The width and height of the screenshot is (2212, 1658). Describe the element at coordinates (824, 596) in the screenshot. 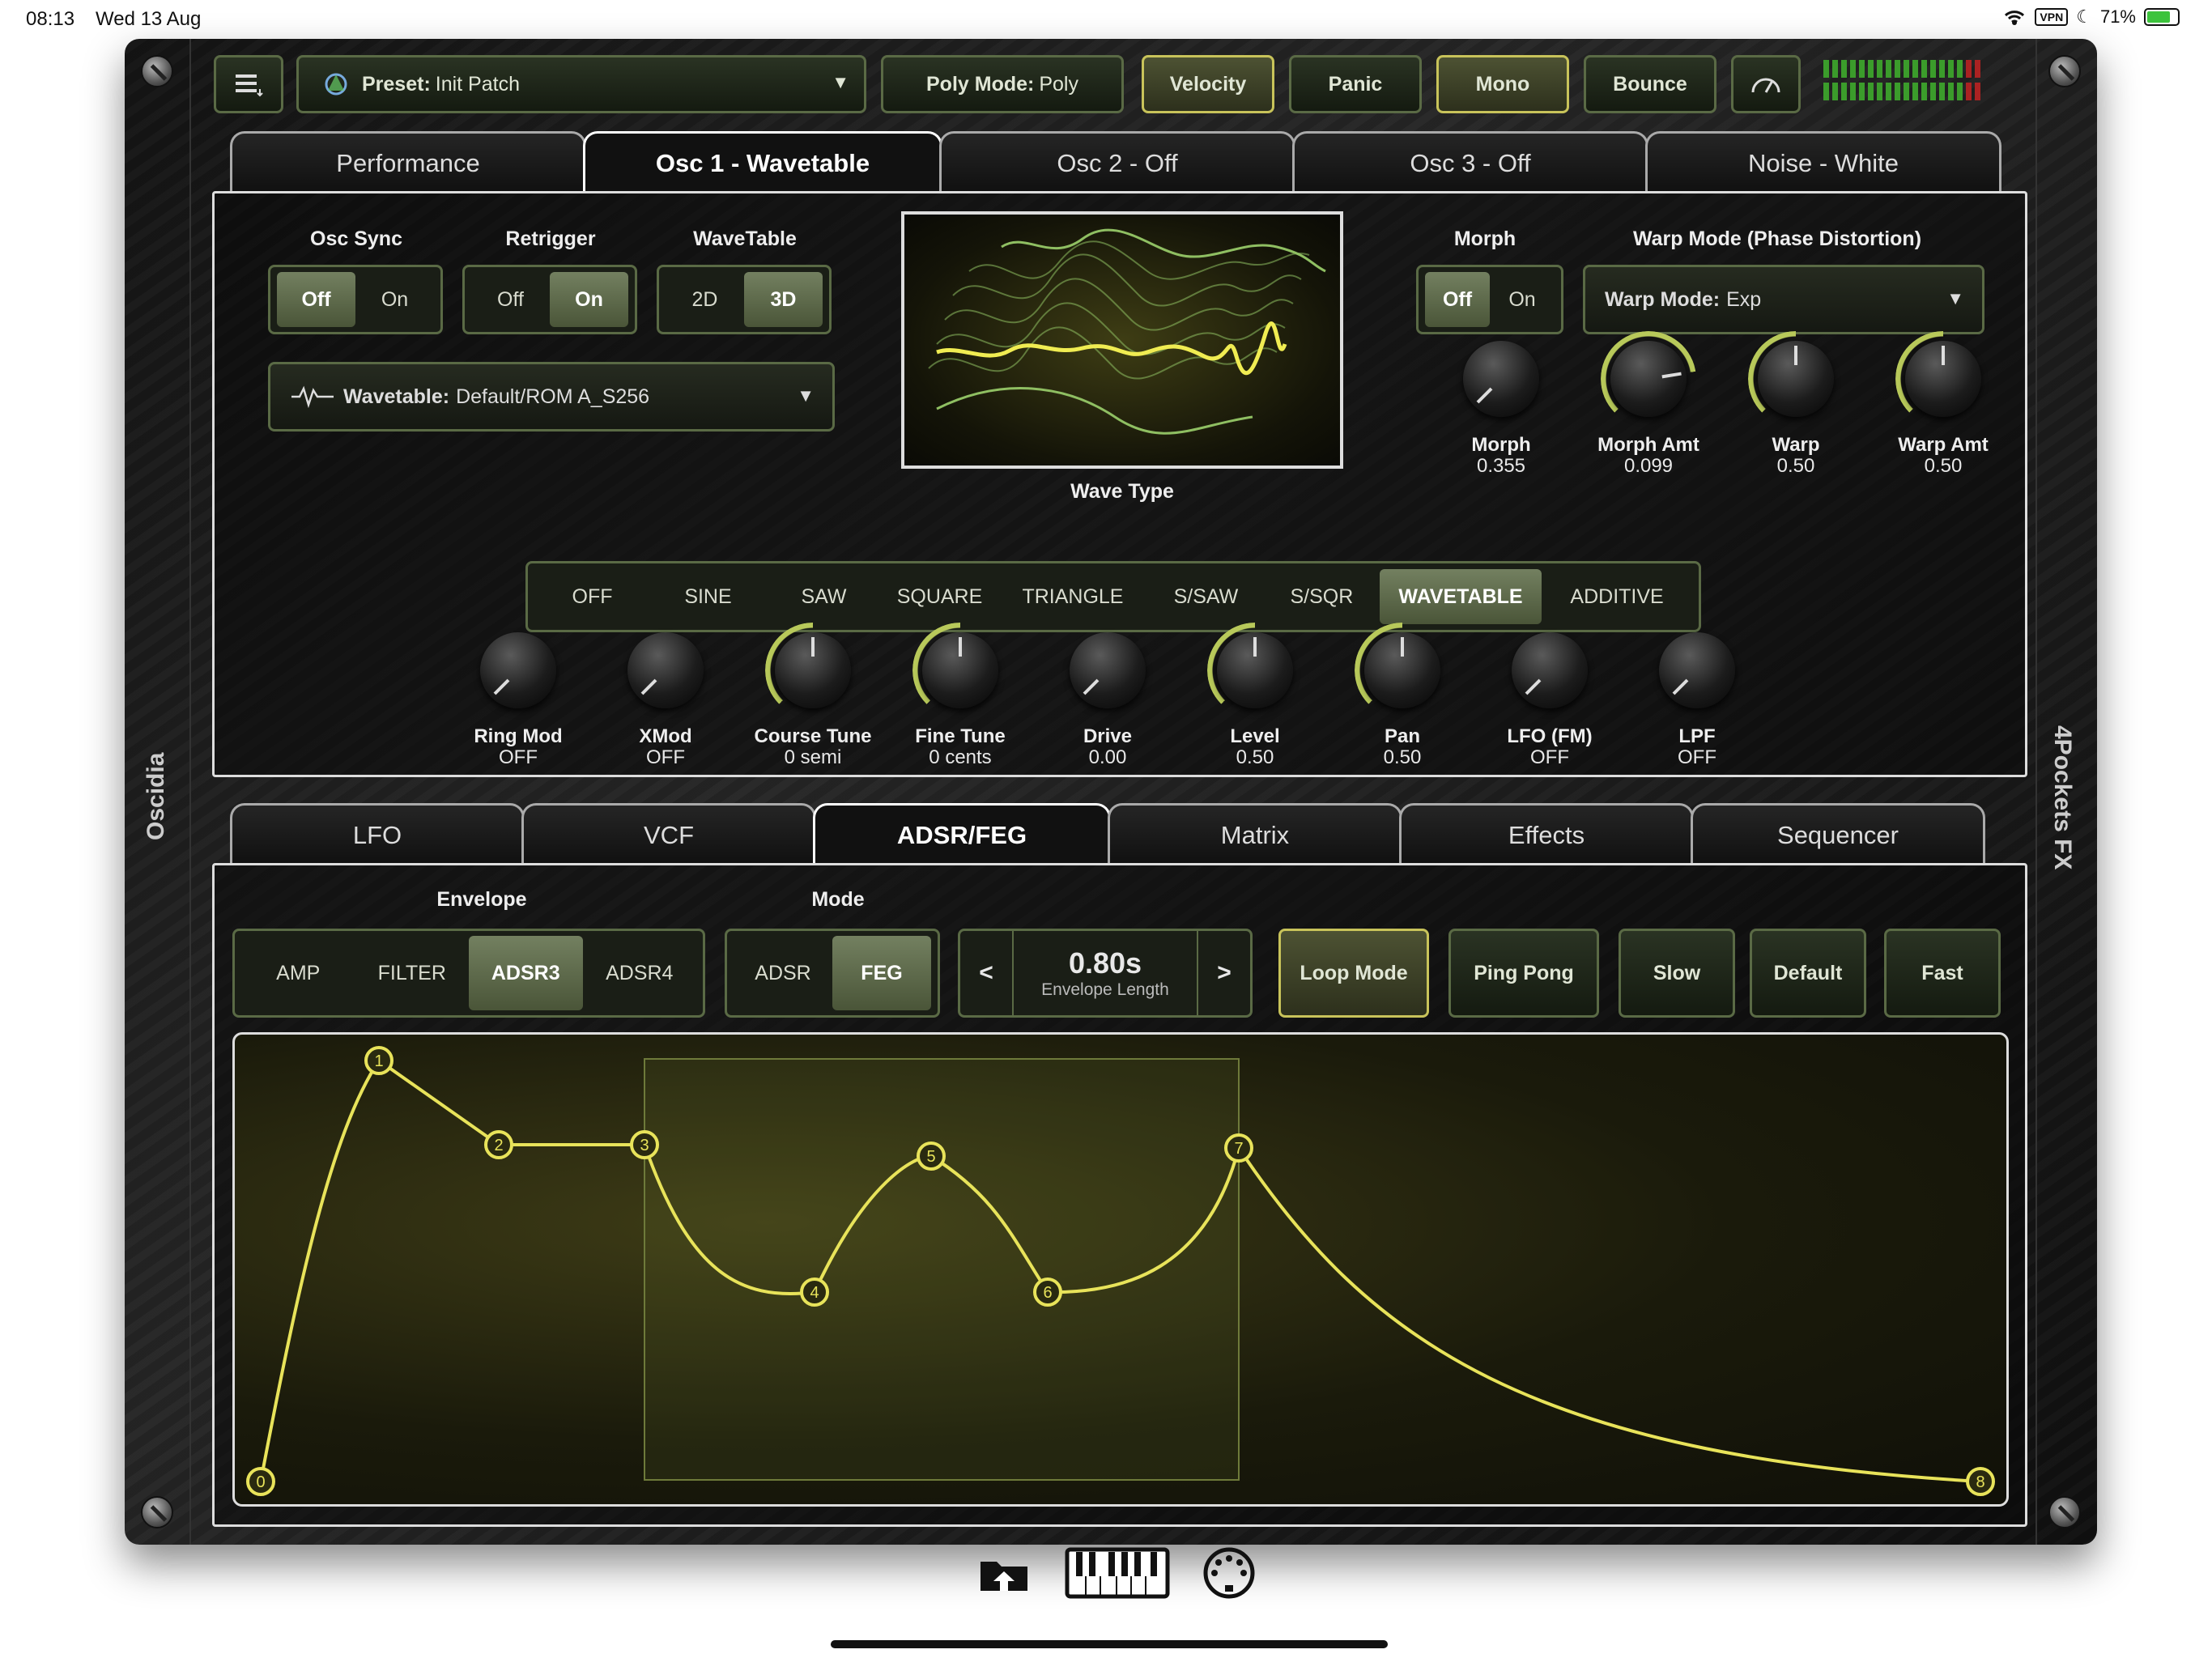

I see `wave-type-saw: SAW` at that location.